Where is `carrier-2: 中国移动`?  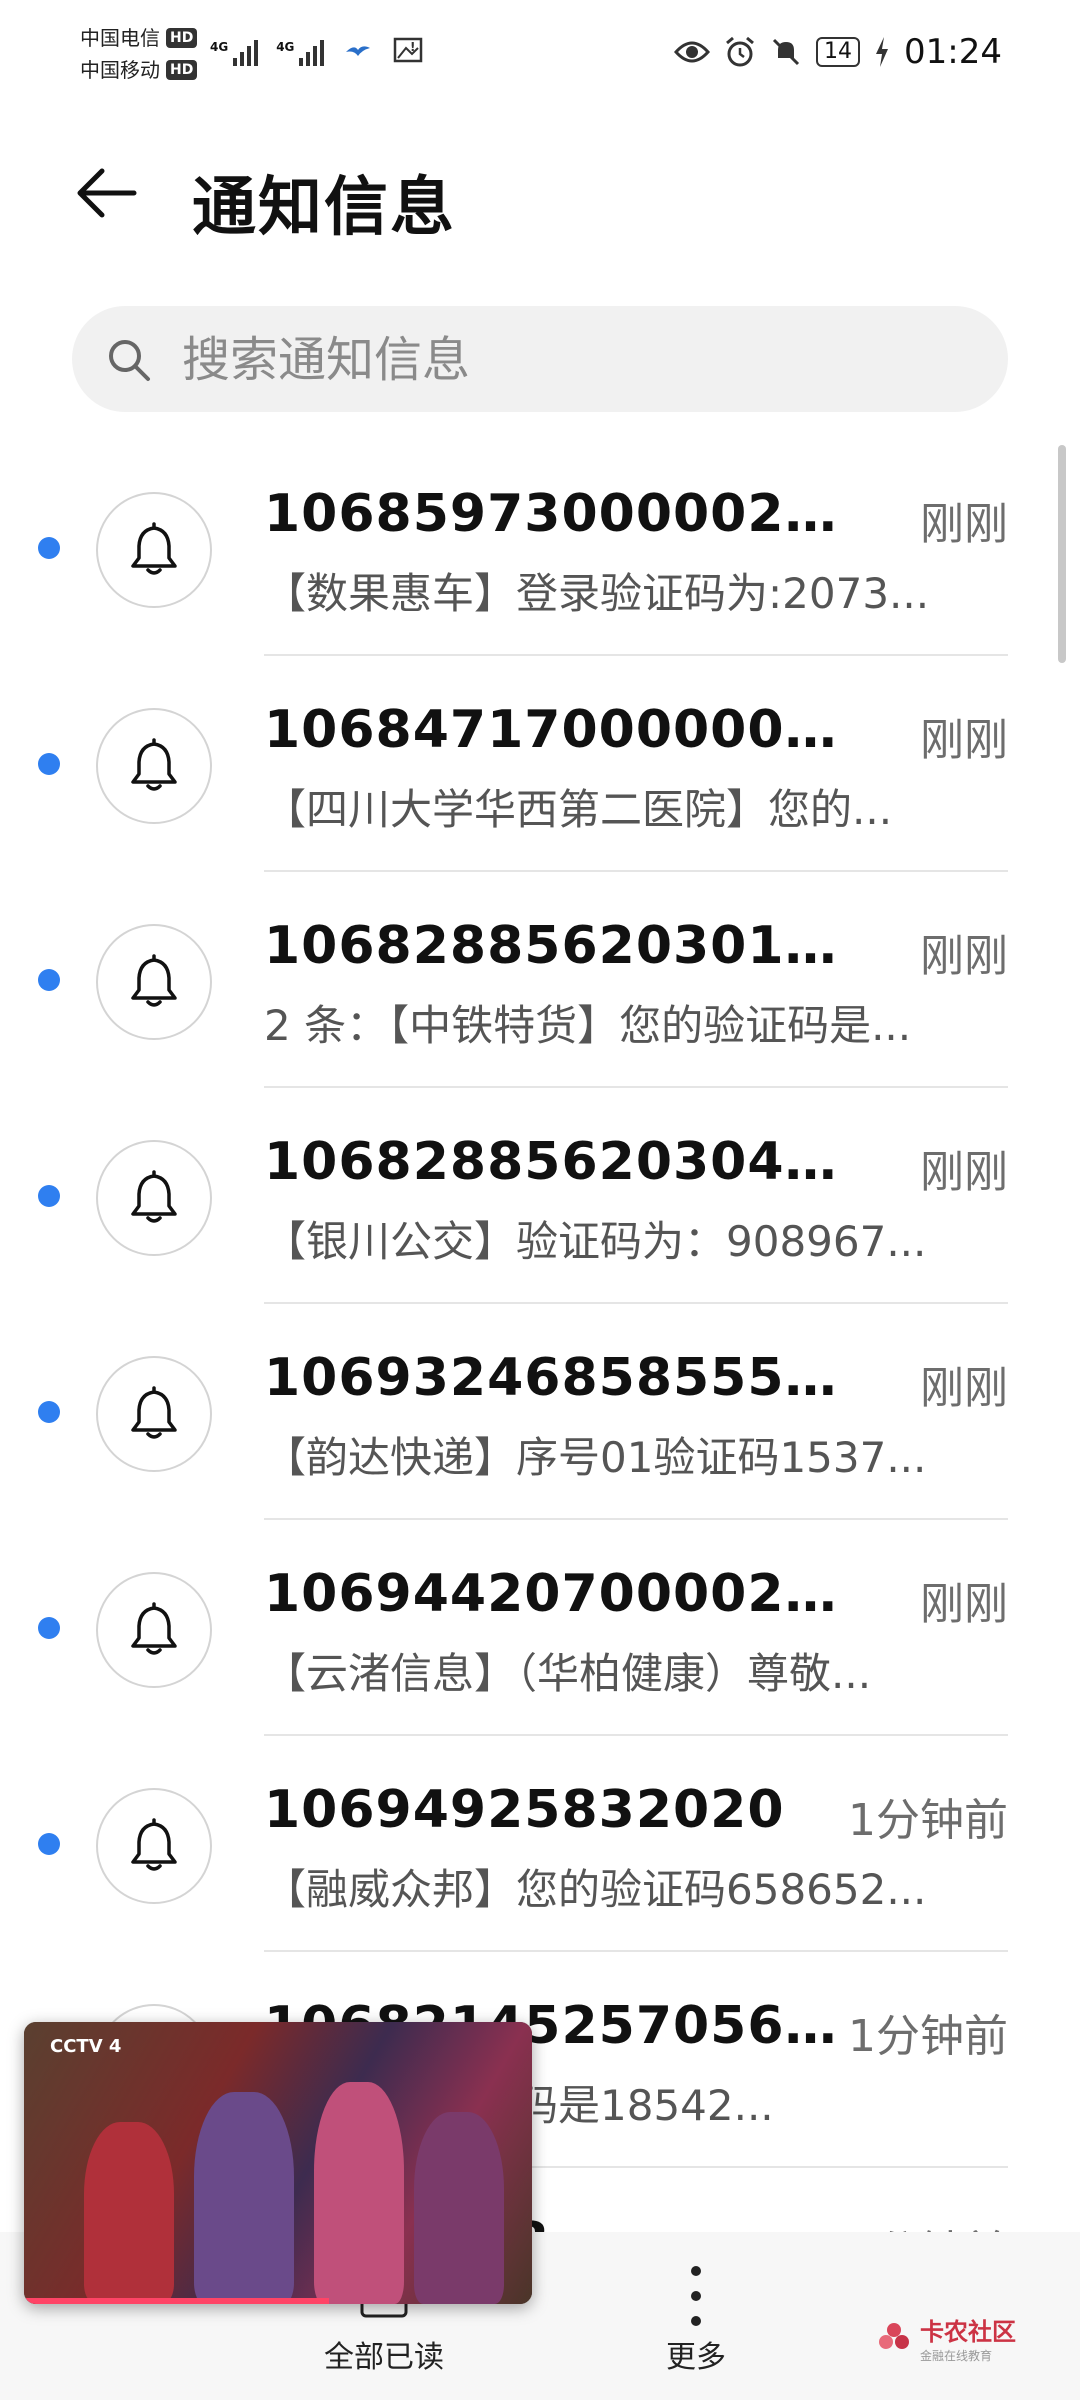 carrier-2: 中国移动 is located at coordinates (120, 70).